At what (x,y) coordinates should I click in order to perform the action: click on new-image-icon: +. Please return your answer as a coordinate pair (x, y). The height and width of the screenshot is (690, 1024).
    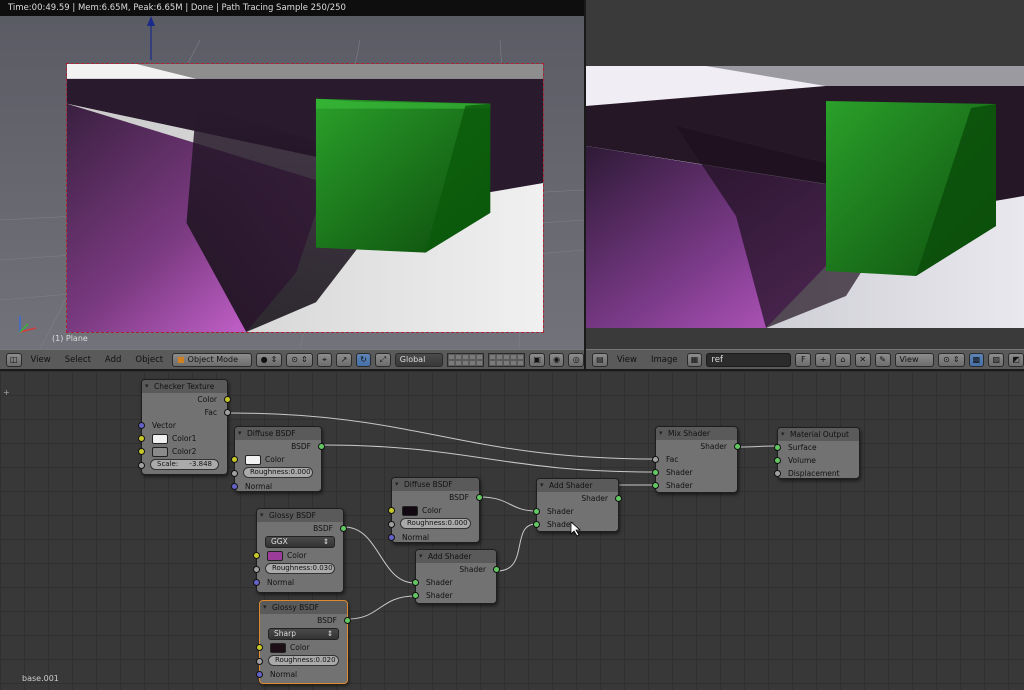
    Looking at the image, I should click on (823, 359).